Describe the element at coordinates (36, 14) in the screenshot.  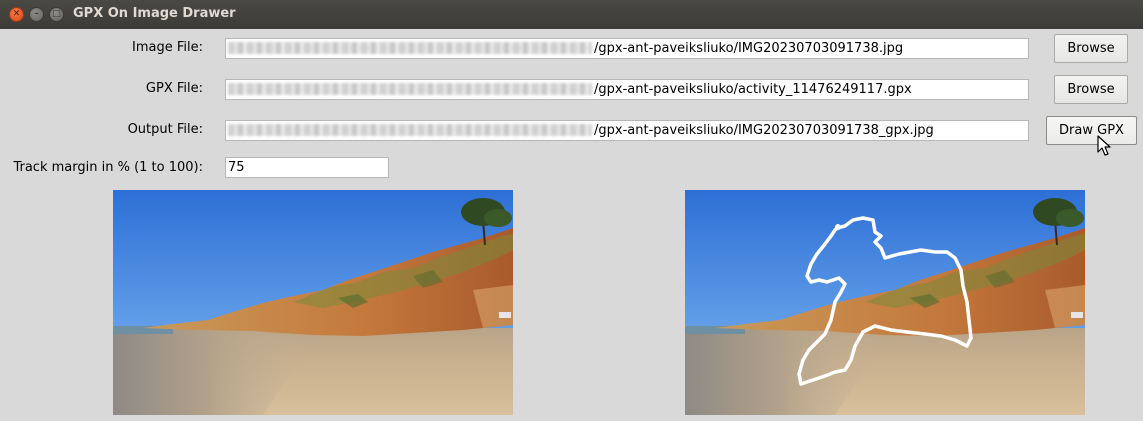
I see `minimize-icon: –` at that location.